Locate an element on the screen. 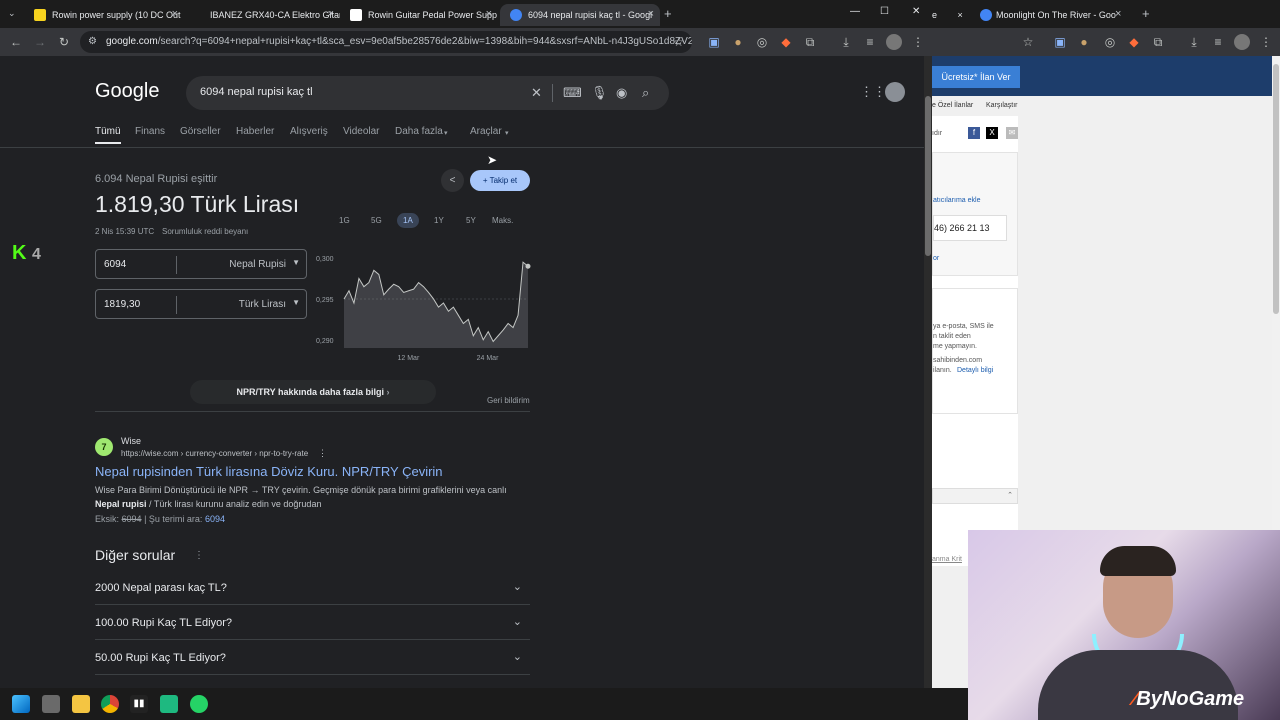  from-value: 6094 is located at coordinates (115, 264).